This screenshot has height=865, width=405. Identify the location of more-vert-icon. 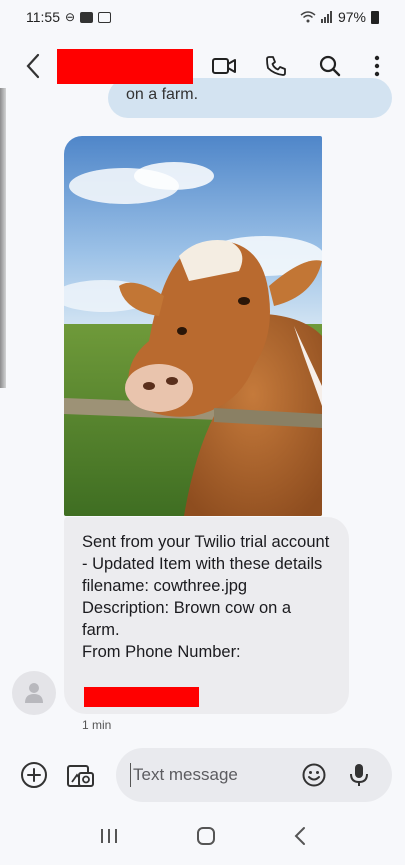
(377, 66).